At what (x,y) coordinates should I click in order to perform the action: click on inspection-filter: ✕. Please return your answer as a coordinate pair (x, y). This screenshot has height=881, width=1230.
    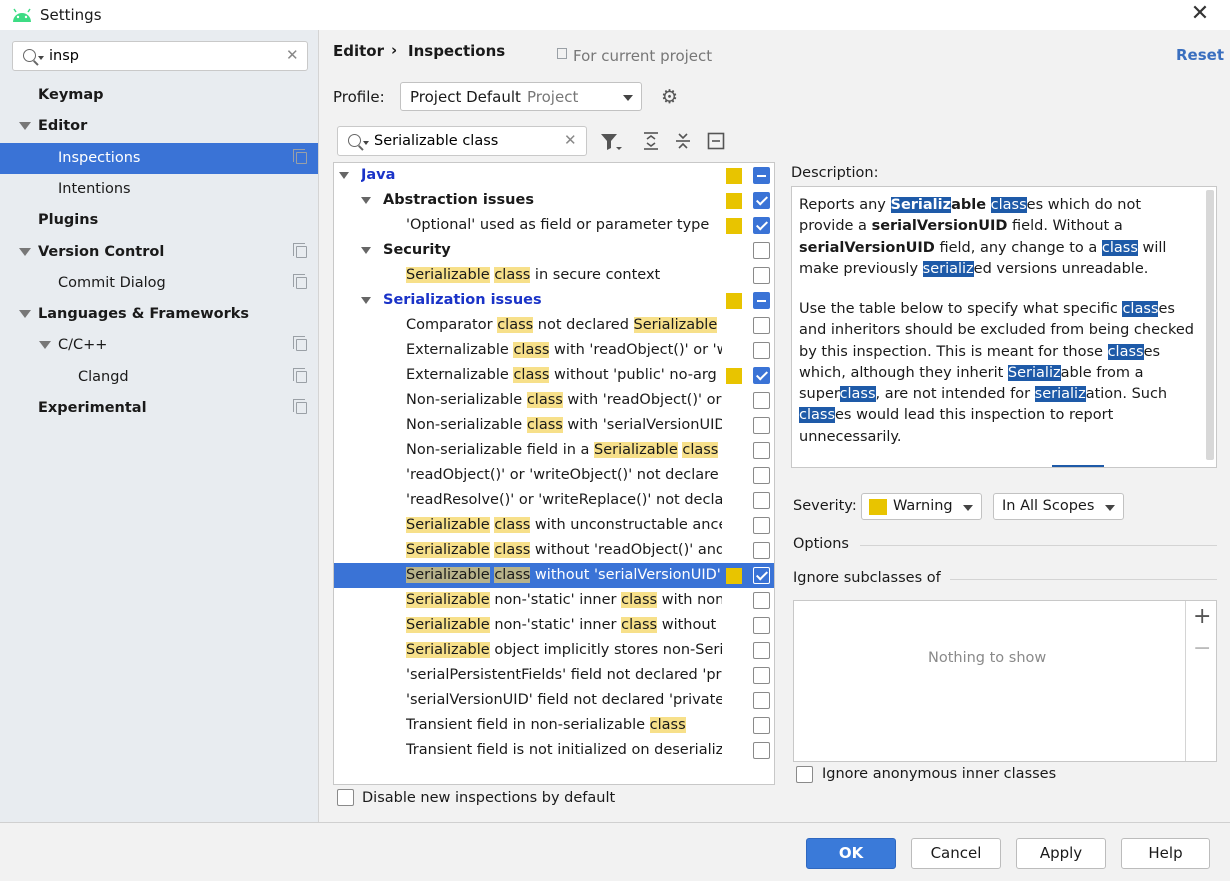
    Looking at the image, I should click on (462, 141).